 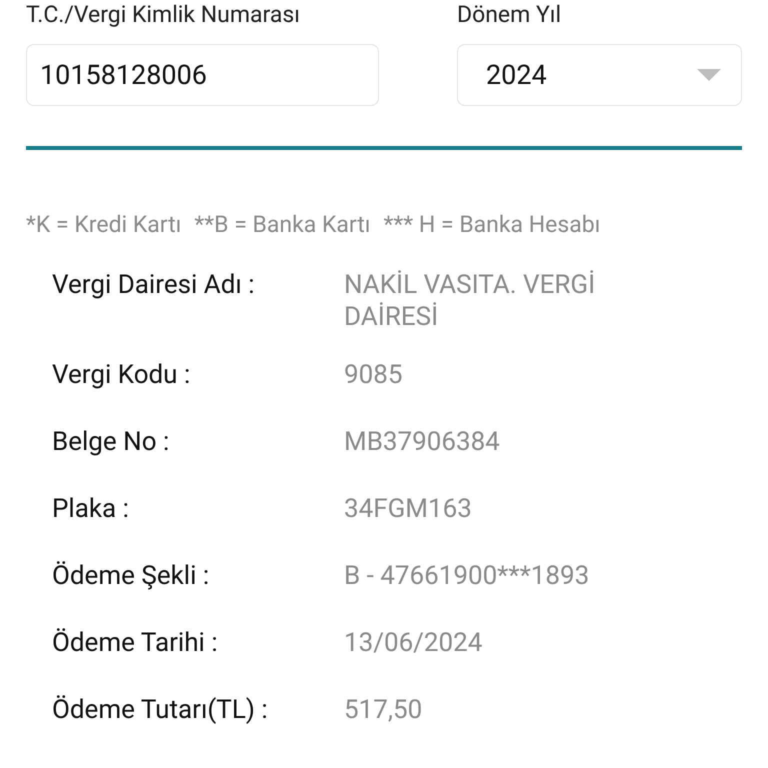 I want to click on detail-value: 517,50, so click(x=384, y=710).